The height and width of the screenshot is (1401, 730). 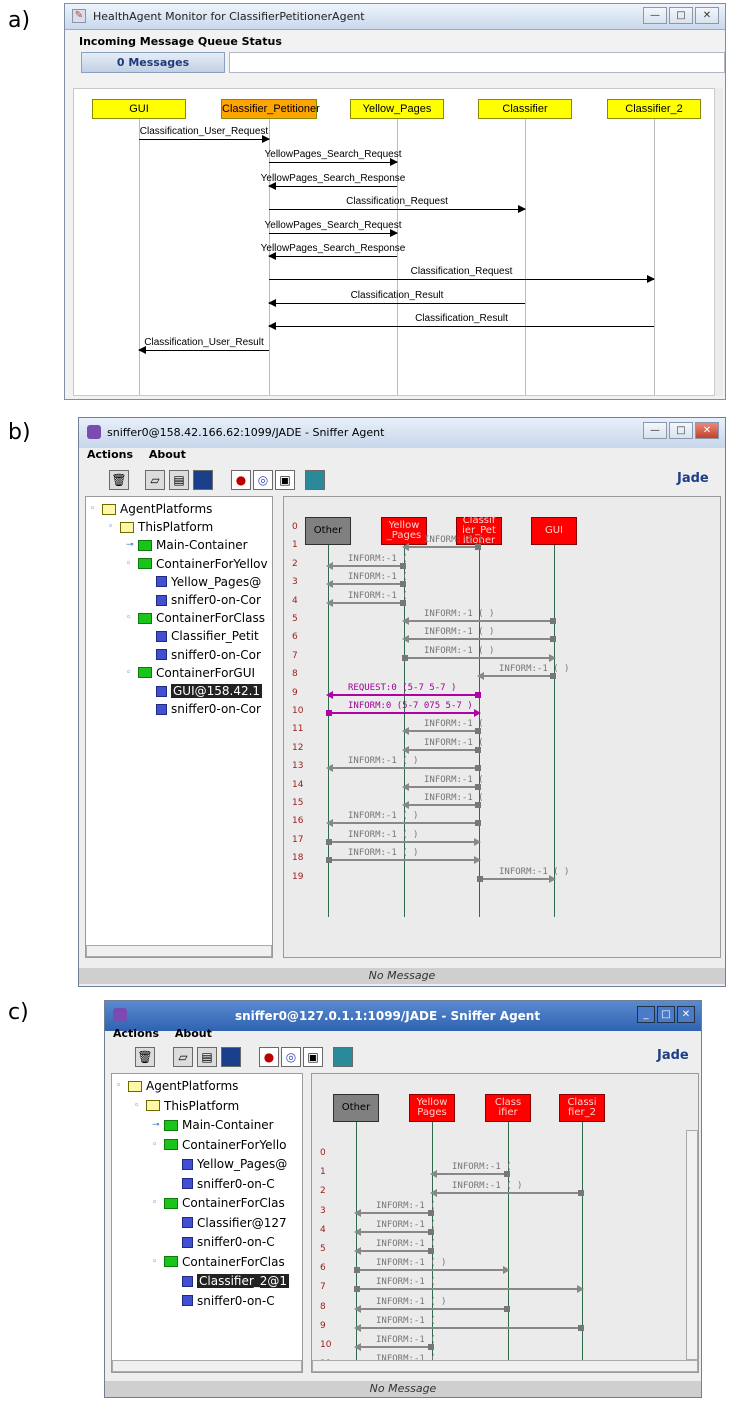 What do you see at coordinates (582, 1108) in the screenshot?
I see `agent-header: Classi fier_2` at bounding box center [582, 1108].